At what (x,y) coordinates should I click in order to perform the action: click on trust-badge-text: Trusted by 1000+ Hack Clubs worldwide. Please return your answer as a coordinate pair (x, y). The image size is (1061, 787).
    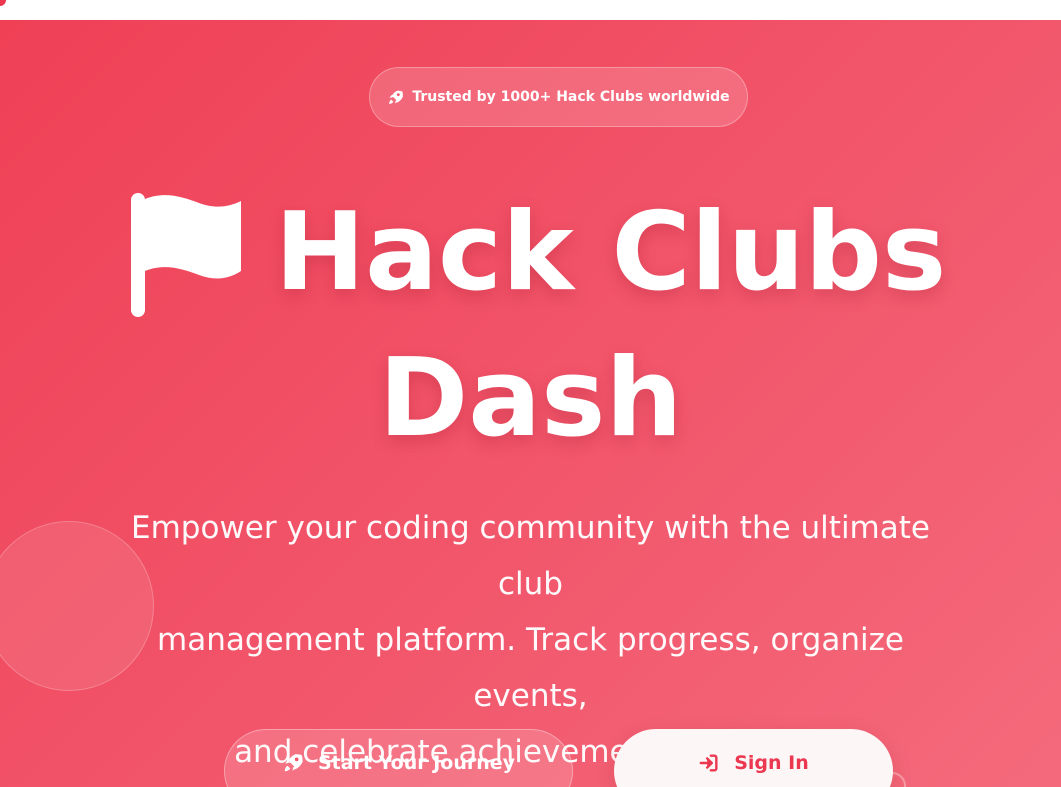
    Looking at the image, I should click on (571, 97).